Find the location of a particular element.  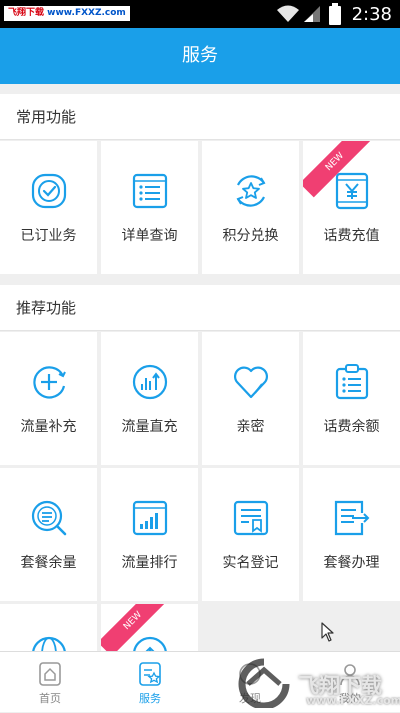

tile-real-name-registration: 实名登记 is located at coordinates (250, 534).